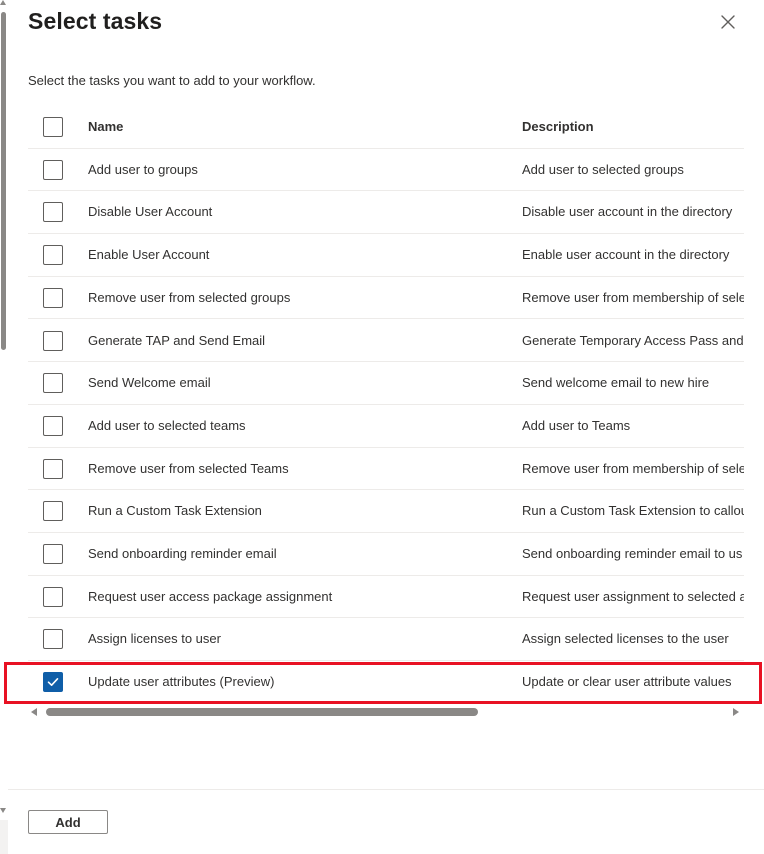 Image resolution: width=764 pixels, height=854 pixels. I want to click on task-name: Run a Custom Task Extension, so click(175, 511).